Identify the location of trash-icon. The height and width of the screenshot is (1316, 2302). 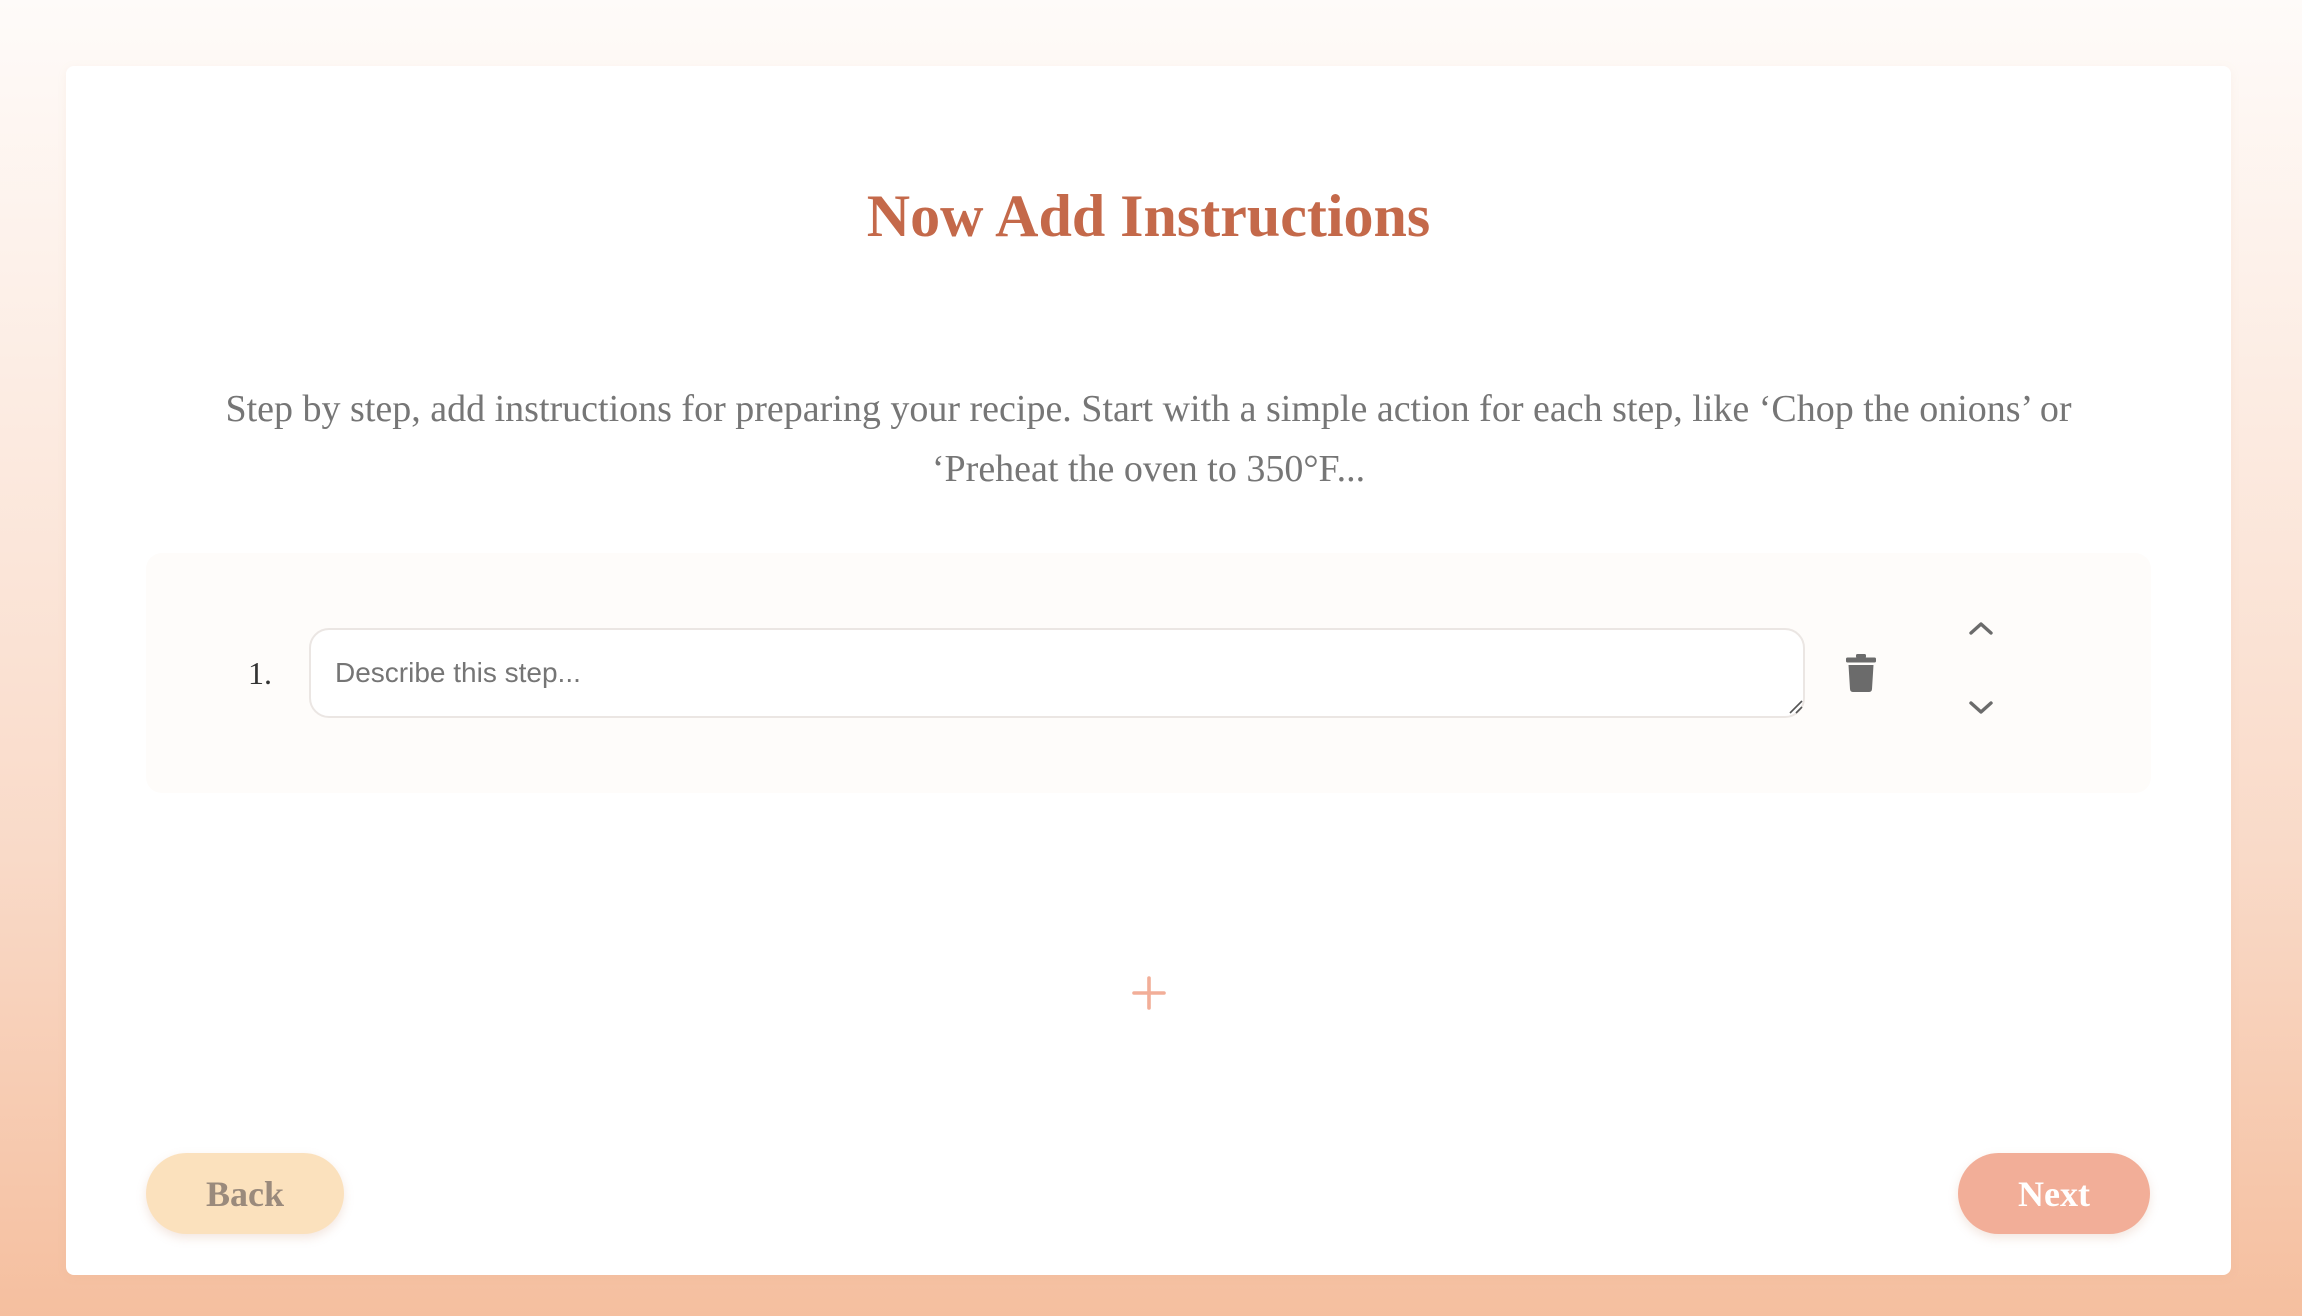
(1861, 673).